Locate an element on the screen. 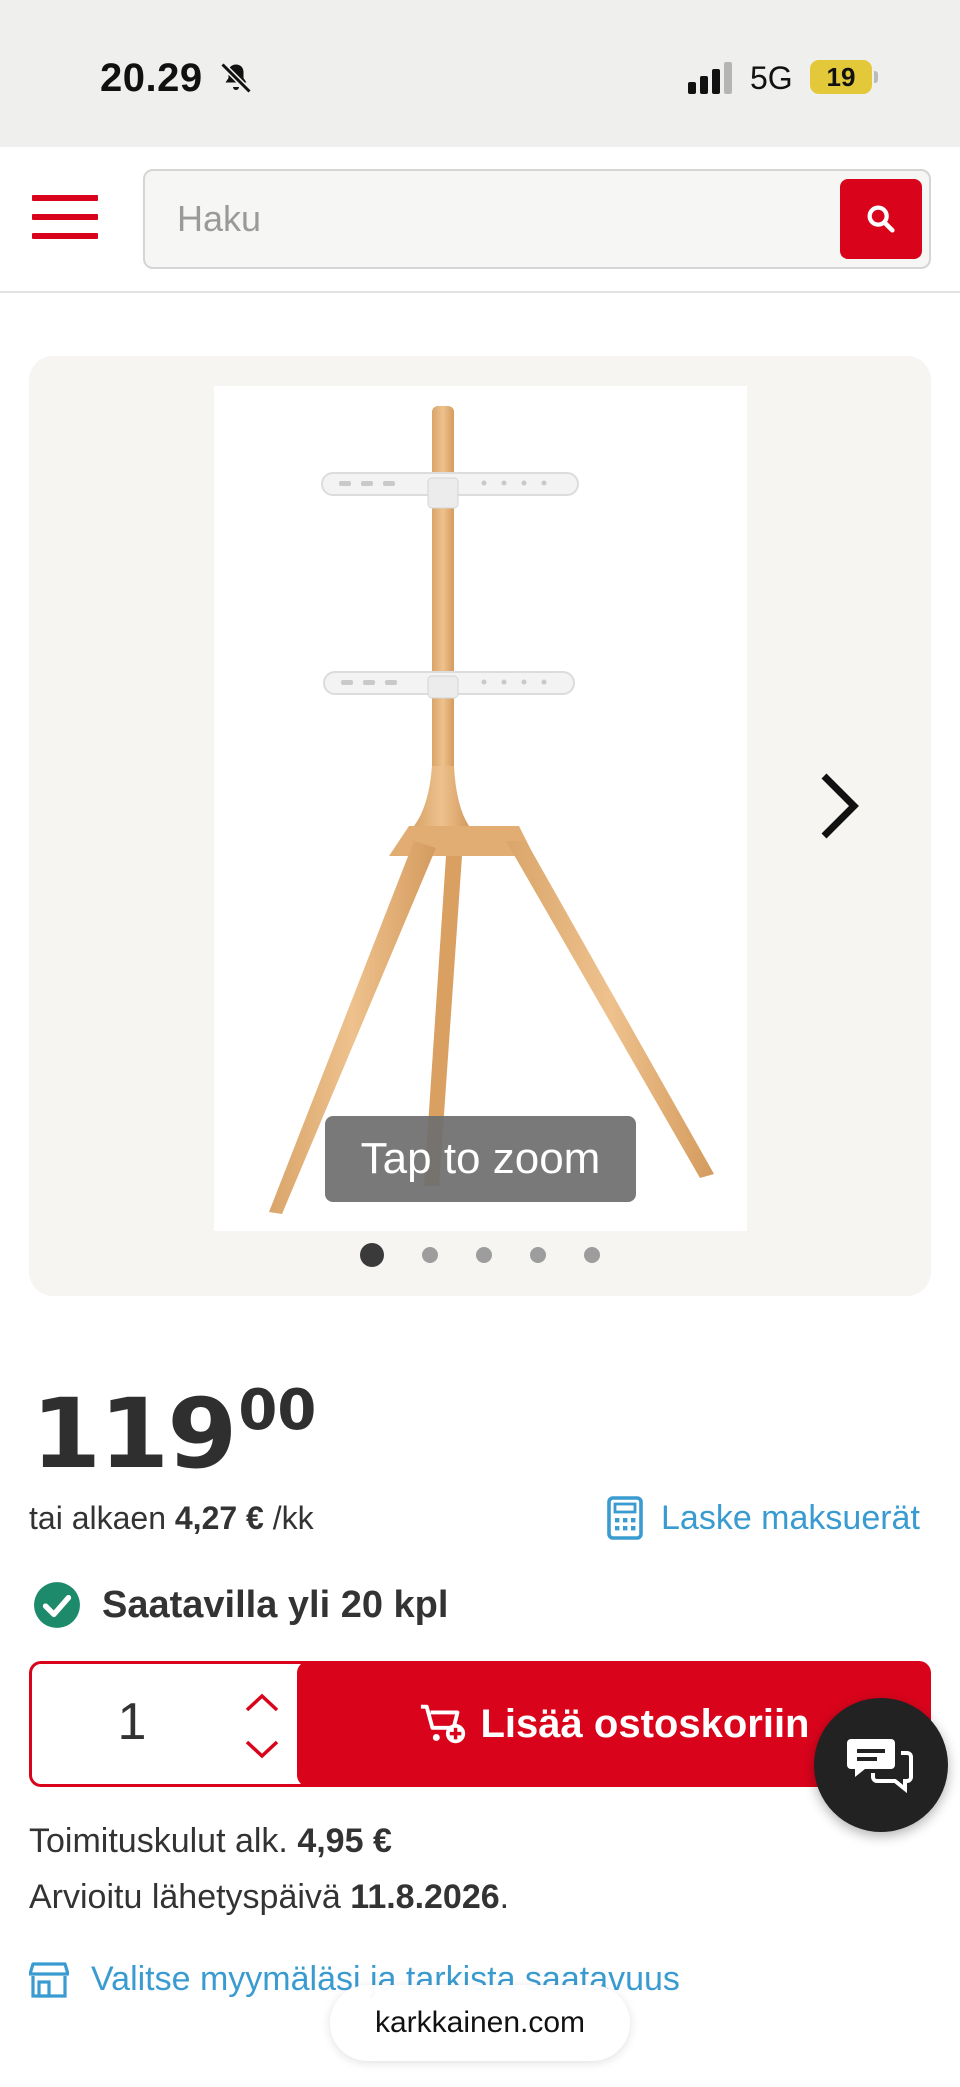 Image resolution: width=960 pixels, height=2087 pixels. shipping-amount: 4,95 € is located at coordinates (344, 1841).